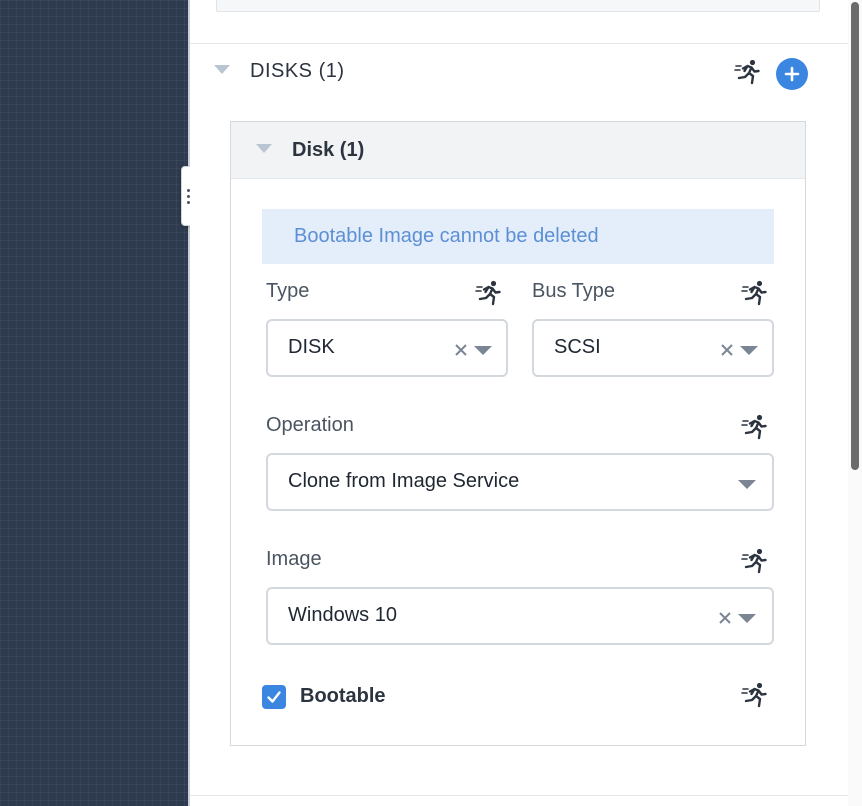 This screenshot has height=806, width=862. What do you see at coordinates (574, 291) in the screenshot?
I see `bus-type-label: Bus Type` at bounding box center [574, 291].